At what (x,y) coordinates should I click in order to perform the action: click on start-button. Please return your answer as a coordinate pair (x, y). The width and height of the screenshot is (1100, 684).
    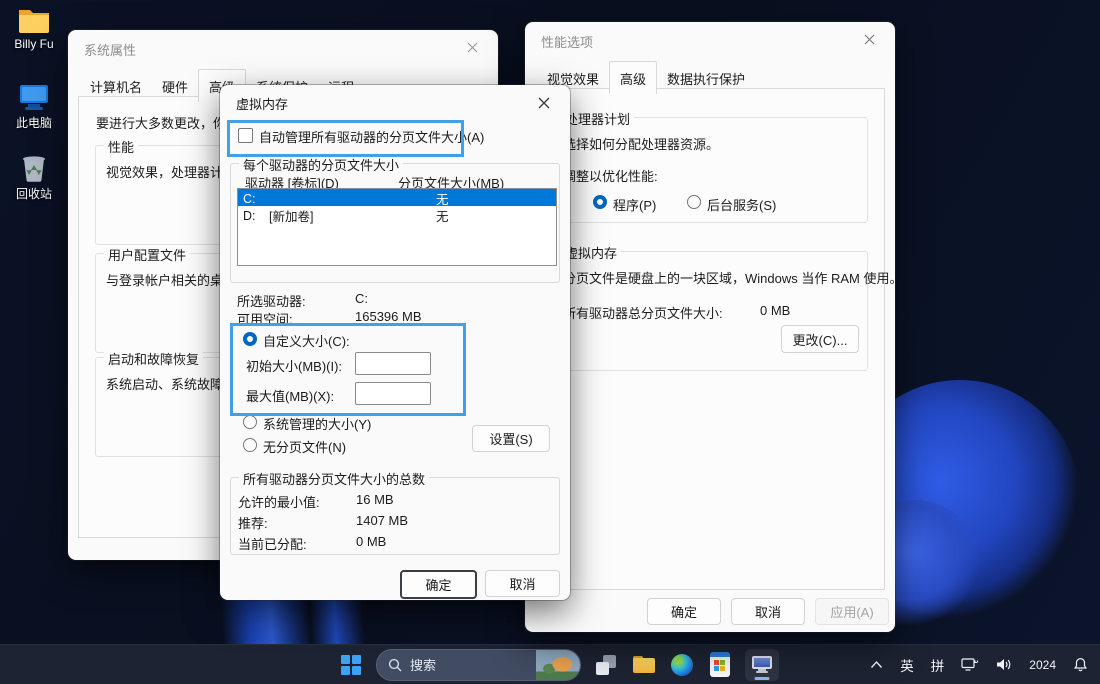
    Looking at the image, I should click on (351, 665).